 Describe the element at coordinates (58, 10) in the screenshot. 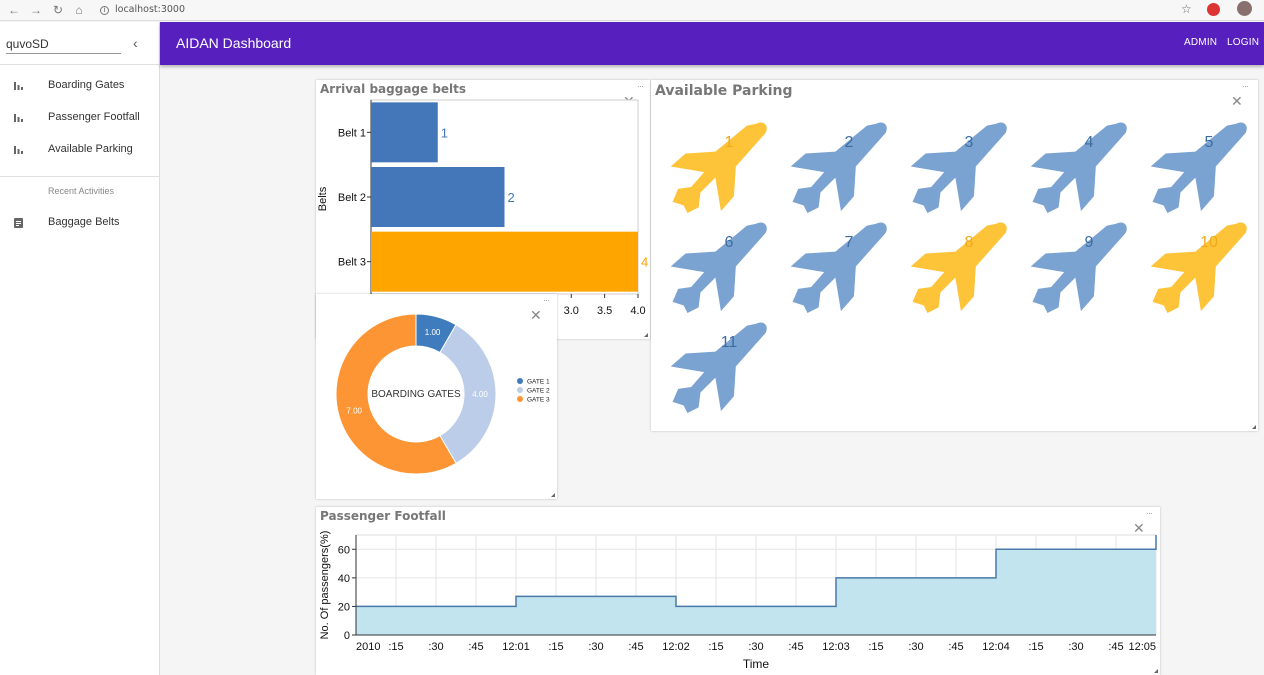

I see `reload-icon: ↻` at that location.